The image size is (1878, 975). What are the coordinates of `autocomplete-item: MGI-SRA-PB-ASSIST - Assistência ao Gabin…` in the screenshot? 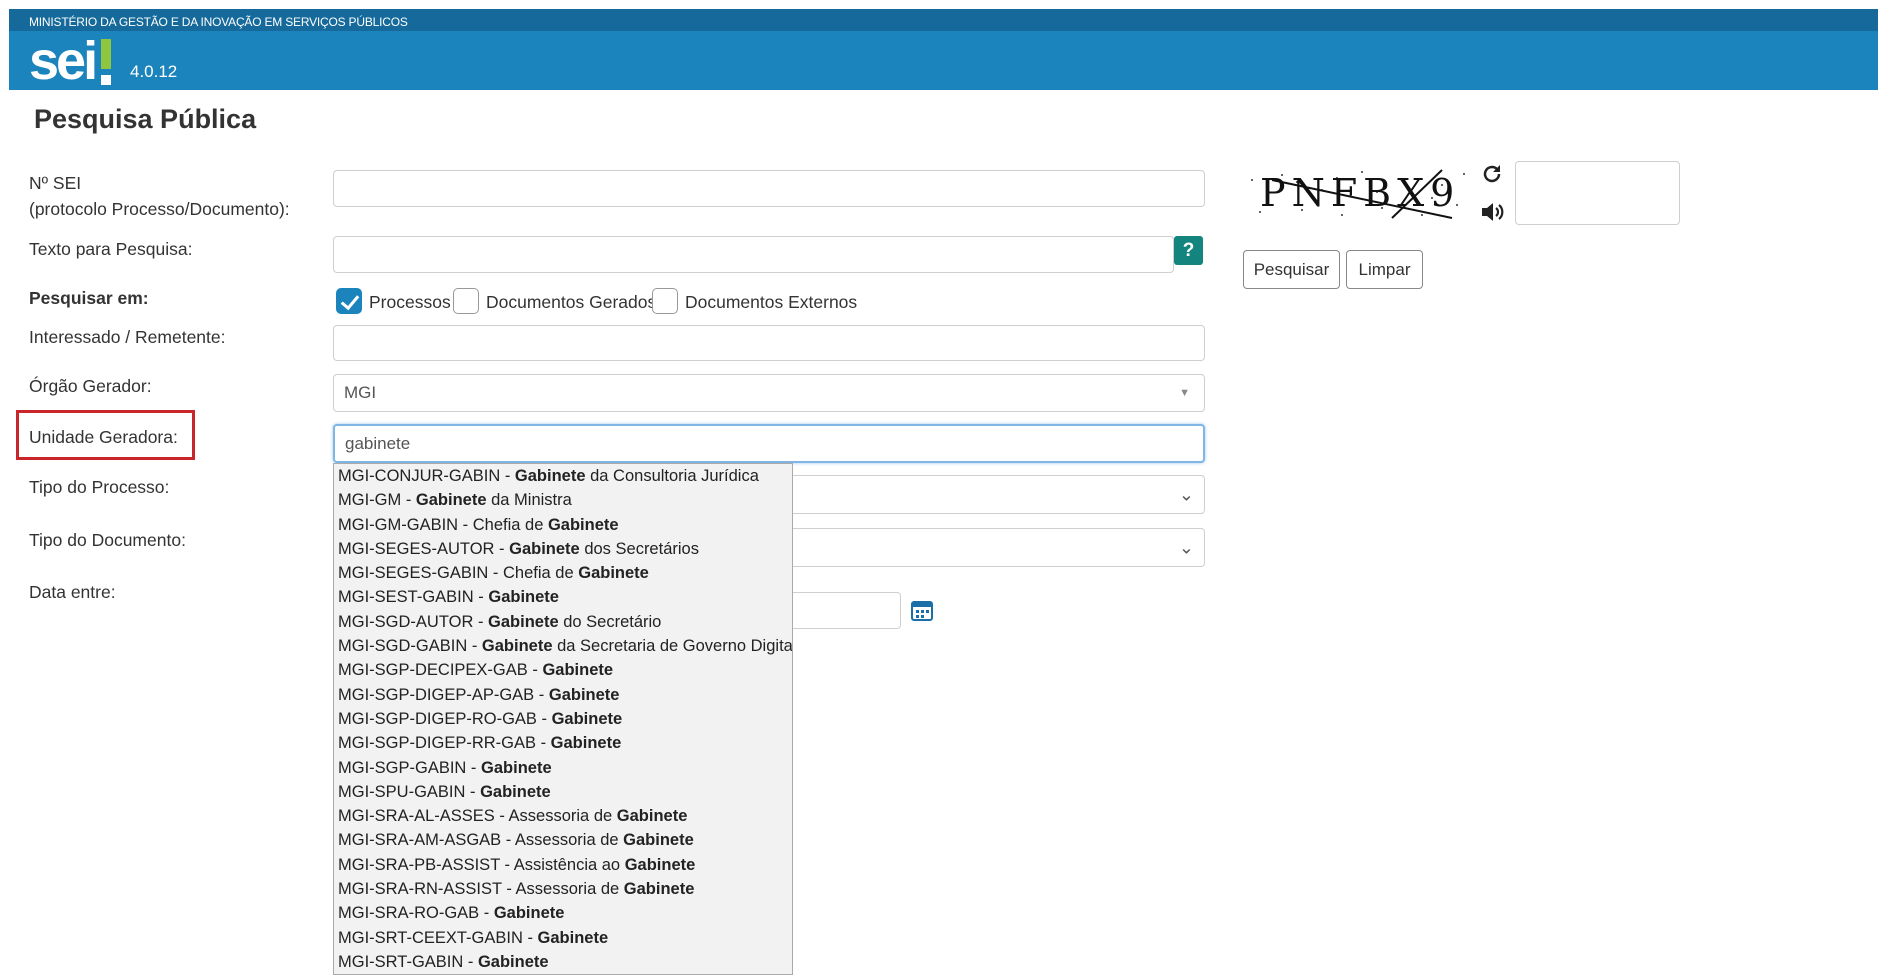 It's located at (563, 865).